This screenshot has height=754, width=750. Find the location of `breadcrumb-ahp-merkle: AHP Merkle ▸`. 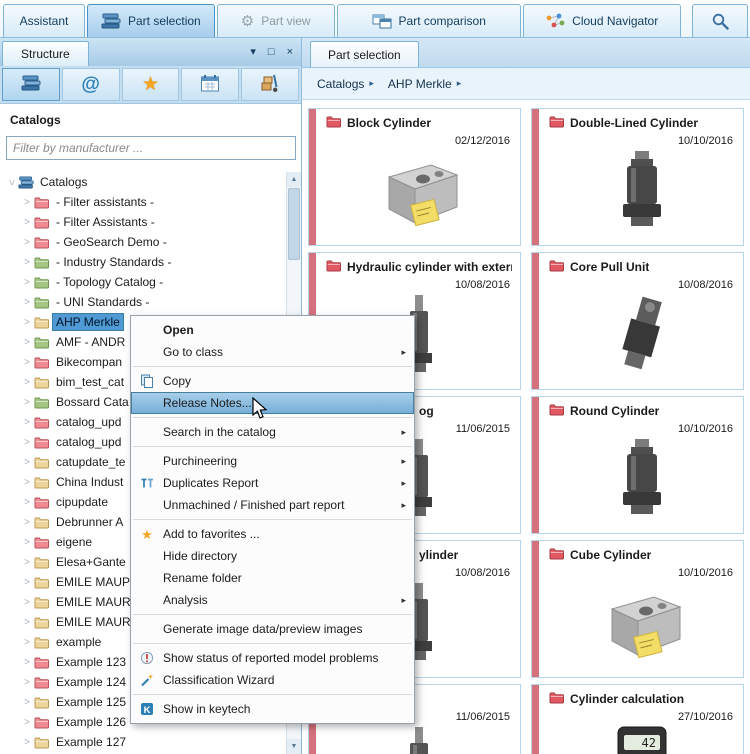

breadcrumb-ahp-merkle: AHP Merkle ▸ is located at coordinates (424, 84).